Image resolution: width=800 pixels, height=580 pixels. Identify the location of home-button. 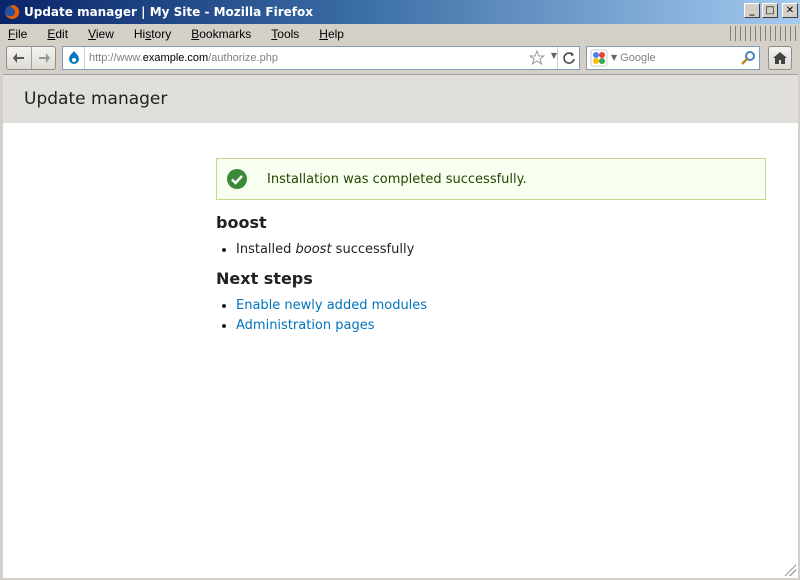
(780, 57).